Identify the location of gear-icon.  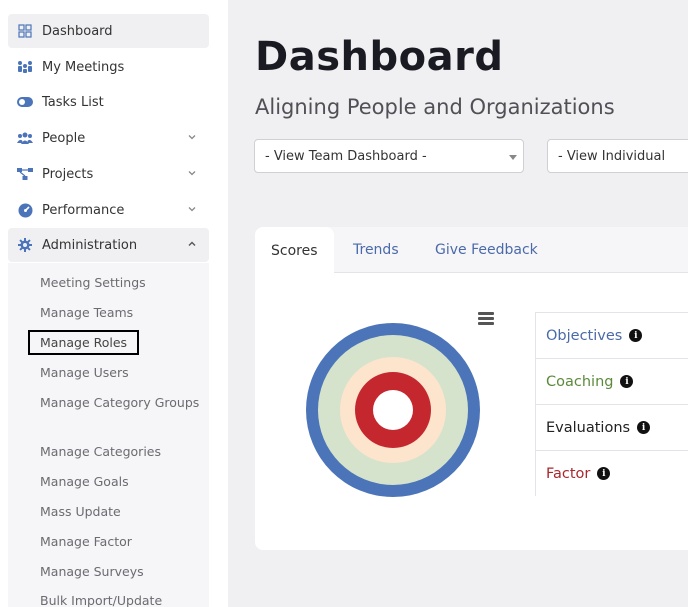
(25, 245).